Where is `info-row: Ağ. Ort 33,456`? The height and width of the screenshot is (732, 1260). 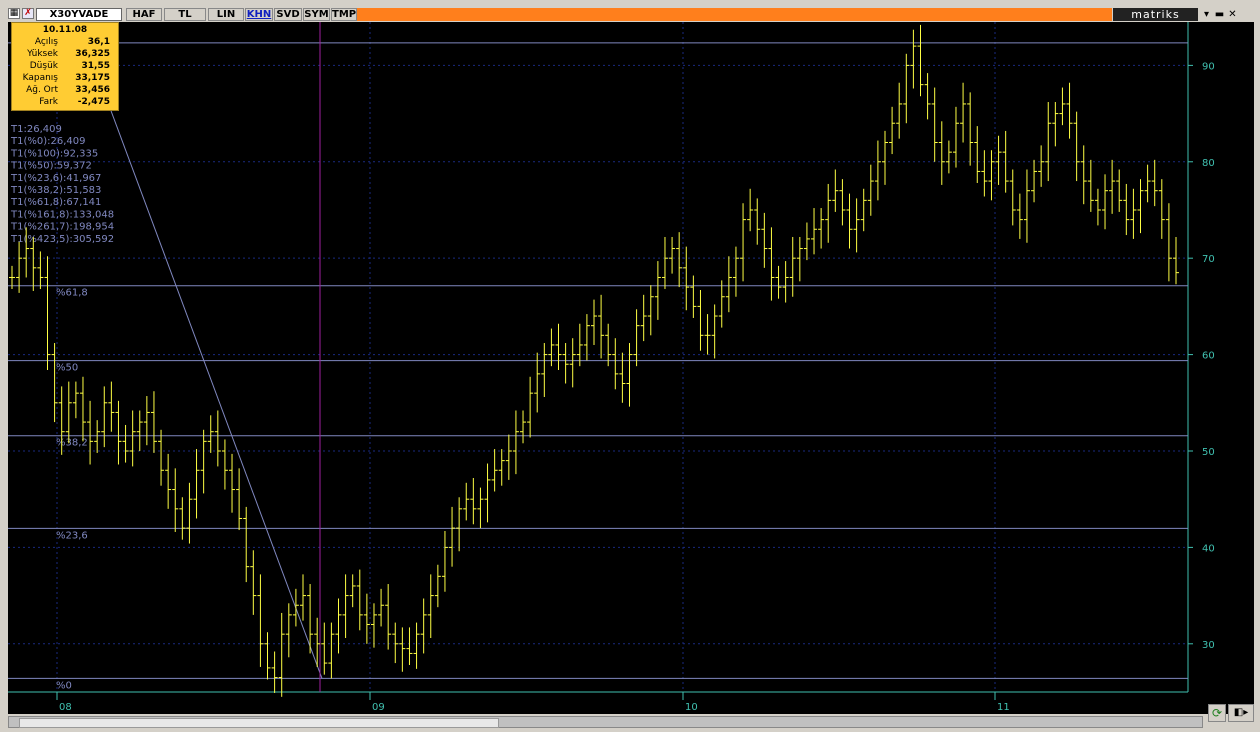
info-row: Ağ. Ort 33,456 is located at coordinates (65, 90).